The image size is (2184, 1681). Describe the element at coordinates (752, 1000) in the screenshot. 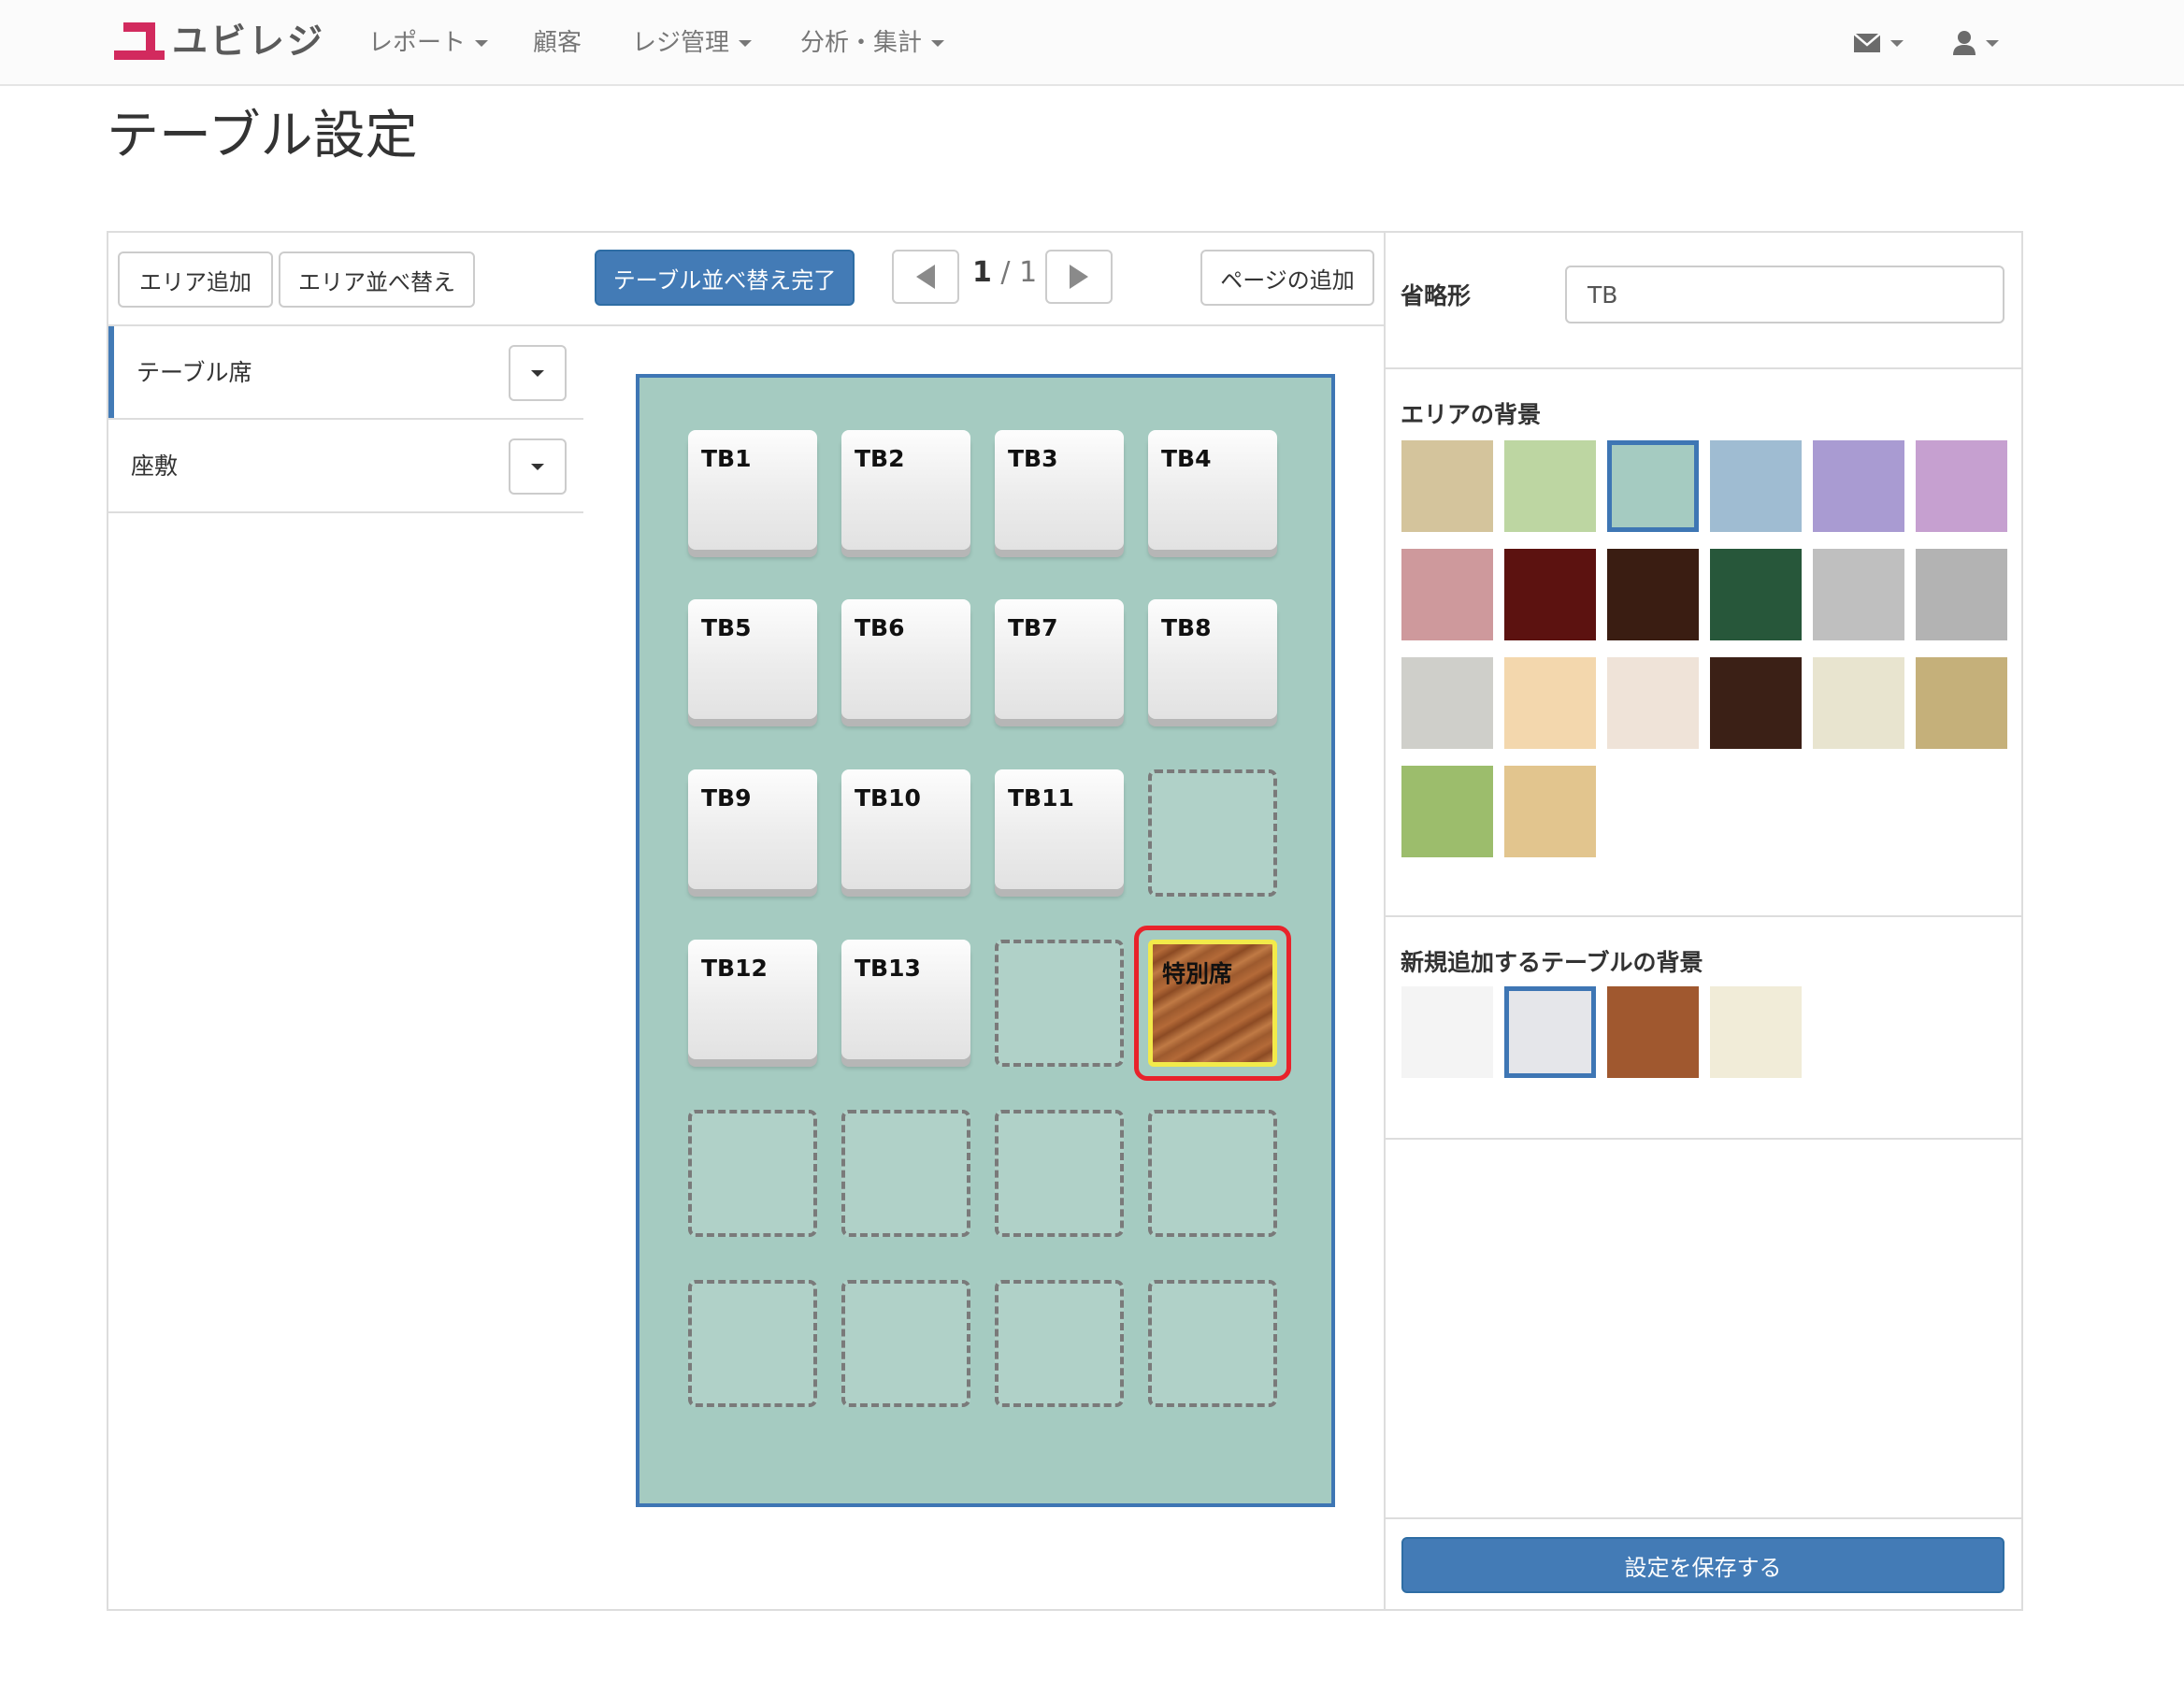

I see `table-tile: TB12` at that location.